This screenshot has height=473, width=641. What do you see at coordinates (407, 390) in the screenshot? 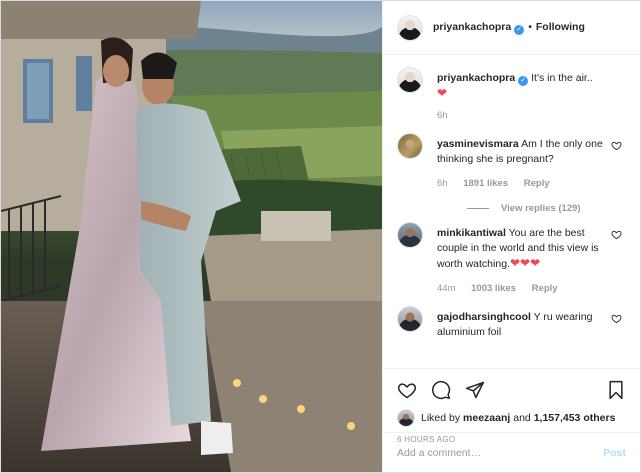
I see `heart-icon` at bounding box center [407, 390].